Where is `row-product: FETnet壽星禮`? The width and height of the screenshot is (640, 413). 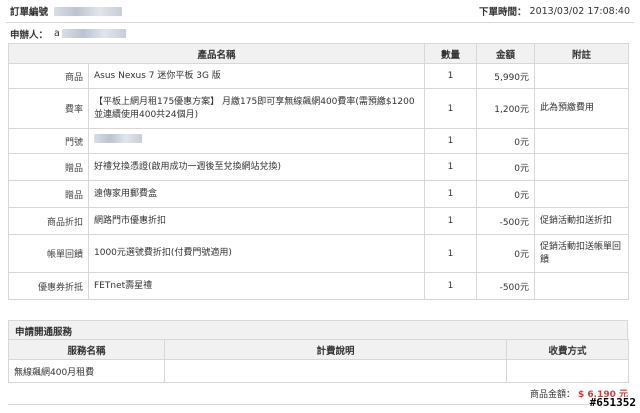
row-product: FETnet壽星禮 is located at coordinates (256, 286).